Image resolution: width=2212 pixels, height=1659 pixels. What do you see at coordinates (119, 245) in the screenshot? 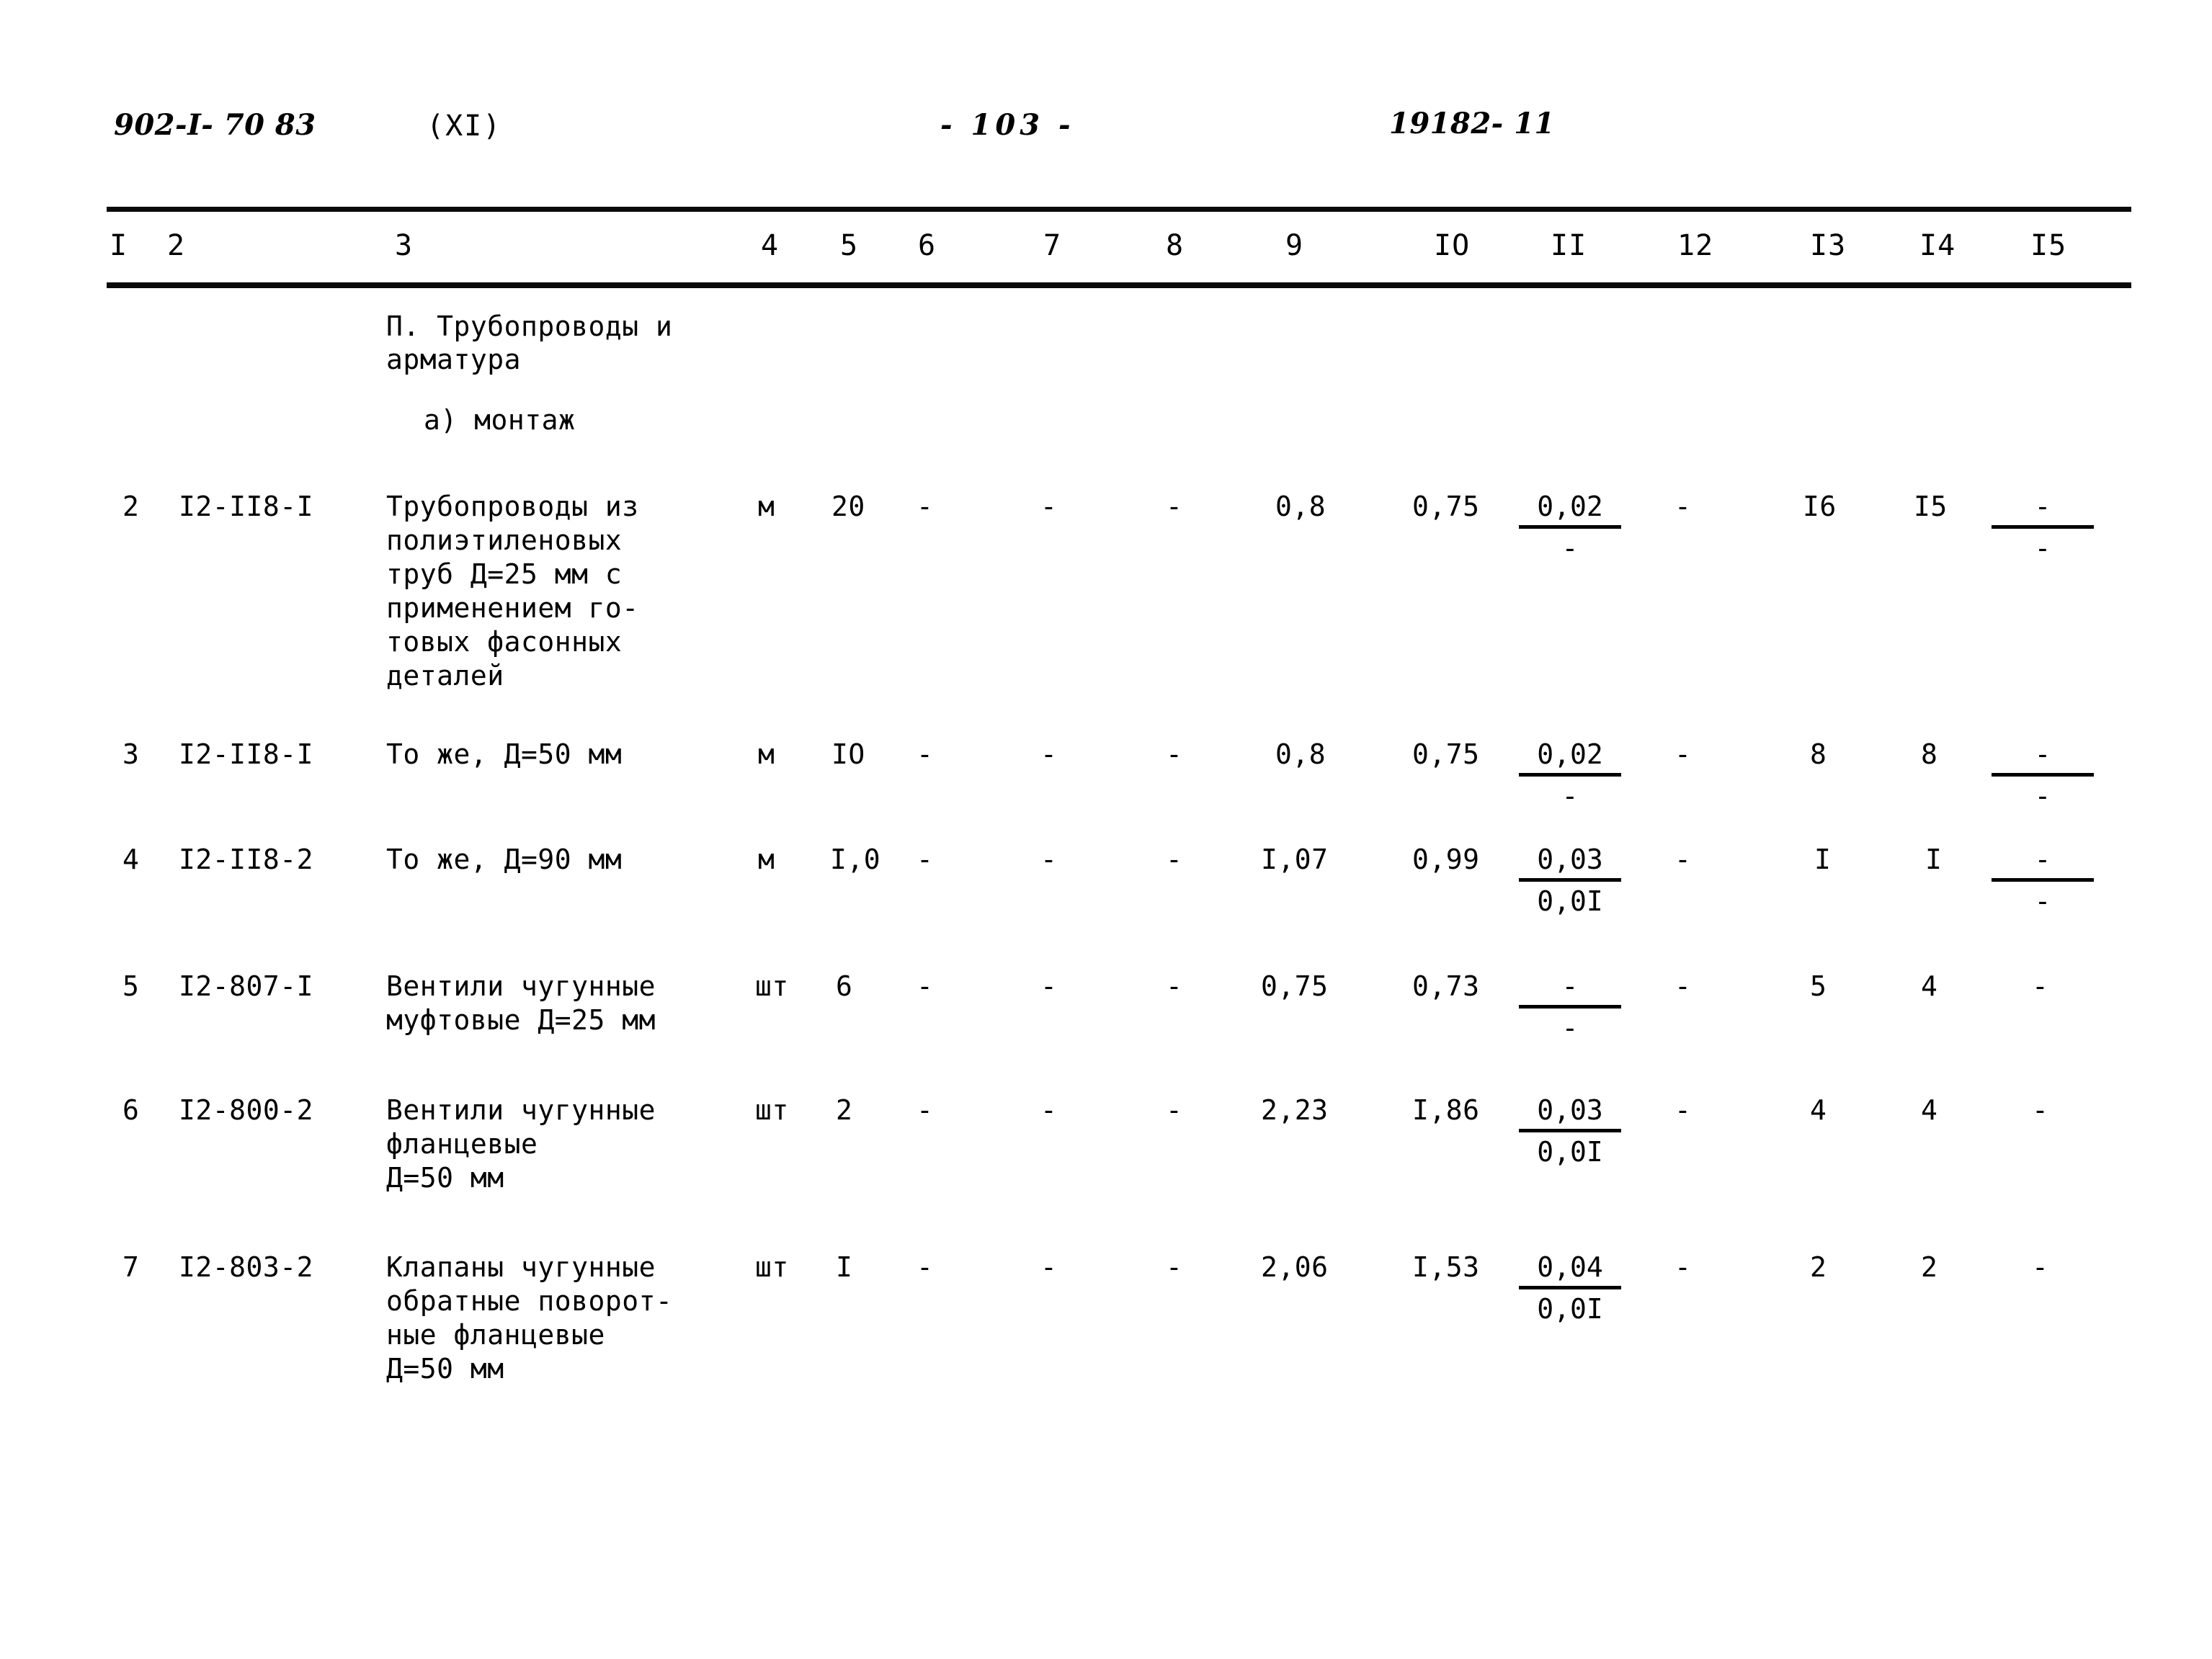
I see `column-number-1: I` at bounding box center [119, 245].